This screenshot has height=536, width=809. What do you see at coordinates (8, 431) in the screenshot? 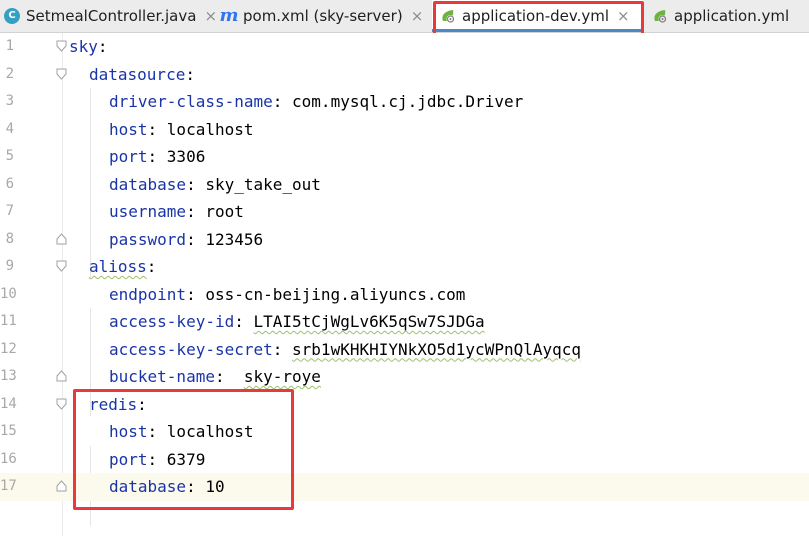
I see `line-number: 15` at bounding box center [8, 431].